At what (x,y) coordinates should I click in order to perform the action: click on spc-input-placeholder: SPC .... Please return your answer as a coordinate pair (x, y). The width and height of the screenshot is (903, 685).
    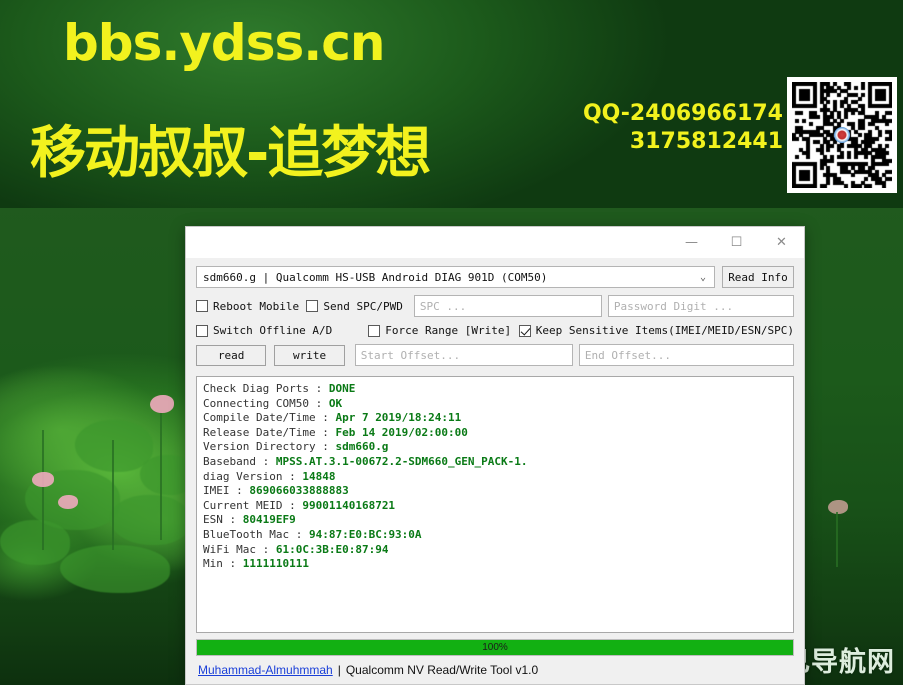
    Looking at the image, I should click on (443, 306).